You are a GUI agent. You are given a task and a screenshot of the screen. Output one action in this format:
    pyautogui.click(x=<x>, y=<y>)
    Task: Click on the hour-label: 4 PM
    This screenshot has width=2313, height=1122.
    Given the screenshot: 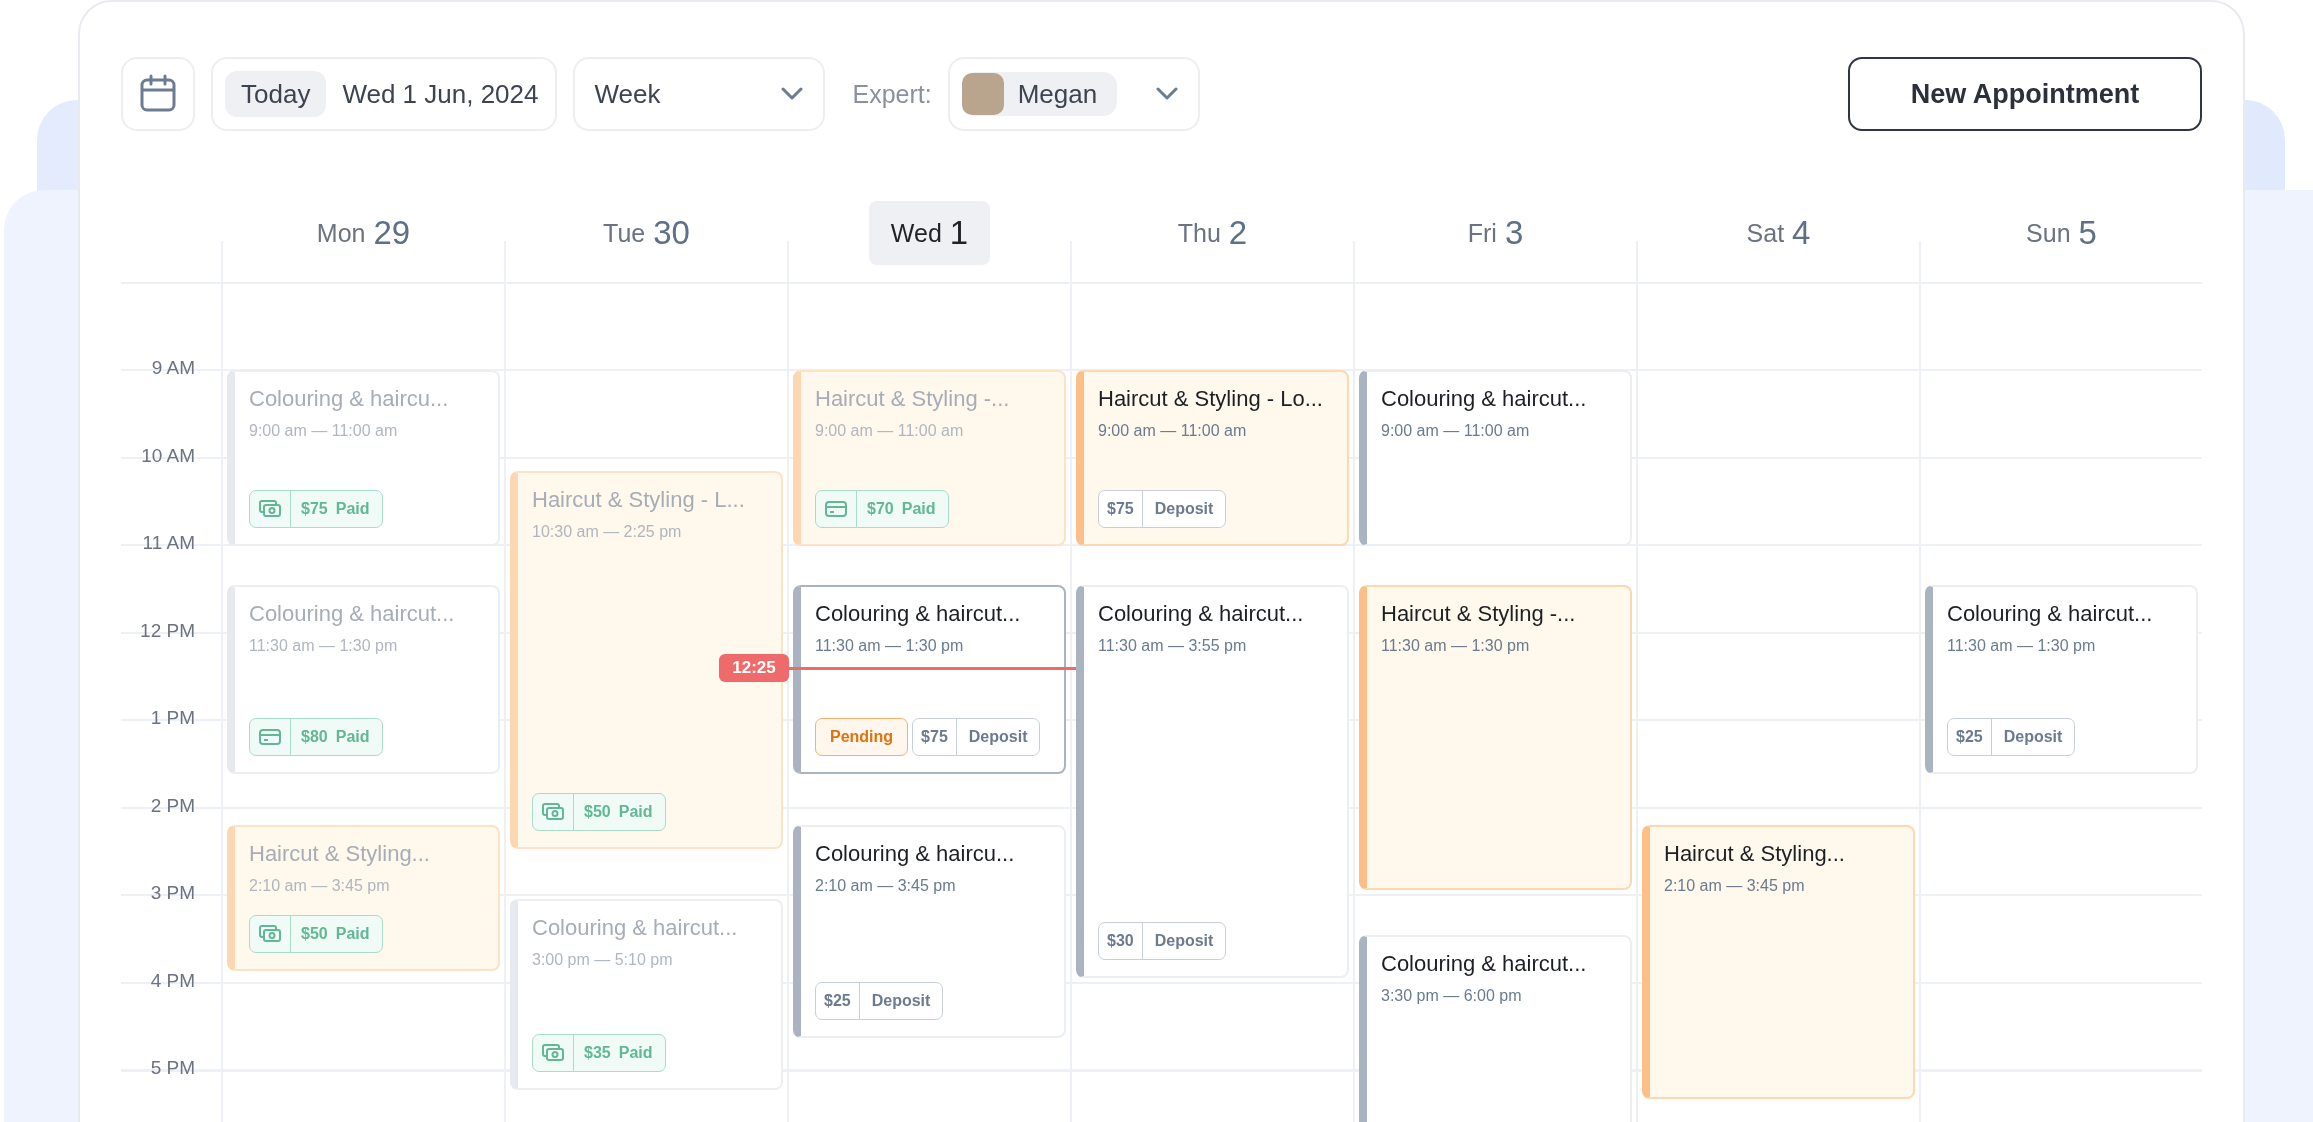 What is the action you would take?
    pyautogui.click(x=172, y=981)
    